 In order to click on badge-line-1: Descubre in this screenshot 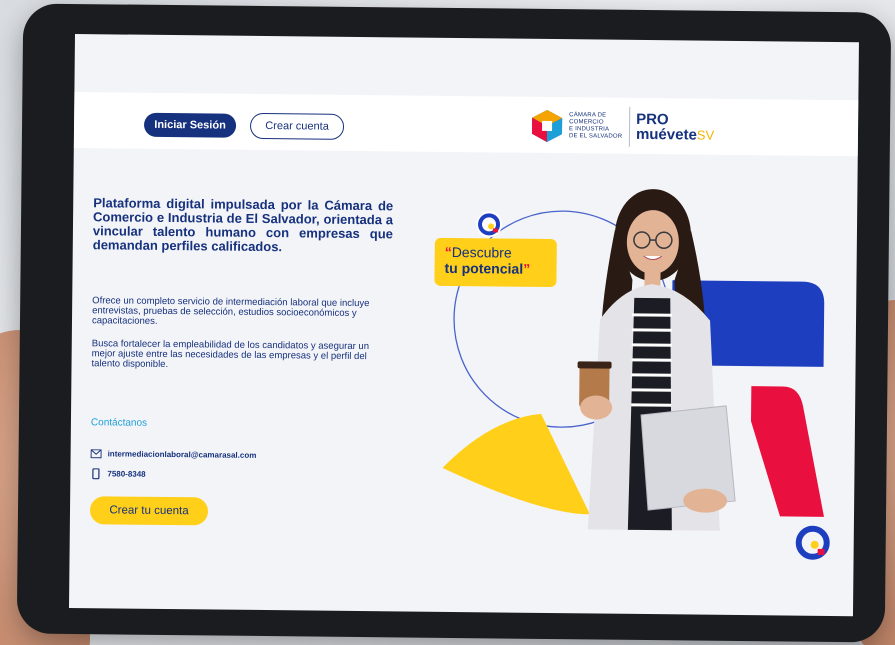, I will do `click(481, 252)`.